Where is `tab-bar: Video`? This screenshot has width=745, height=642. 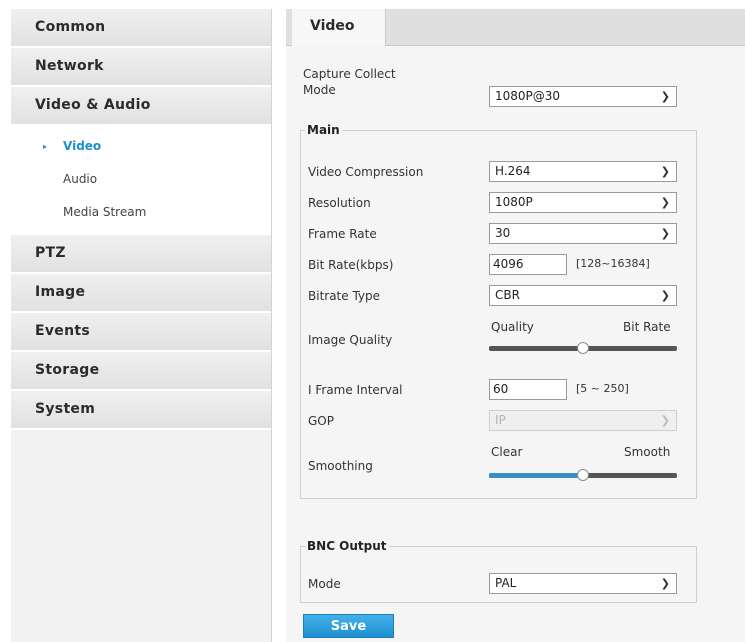 tab-bar: Video is located at coordinates (515, 27).